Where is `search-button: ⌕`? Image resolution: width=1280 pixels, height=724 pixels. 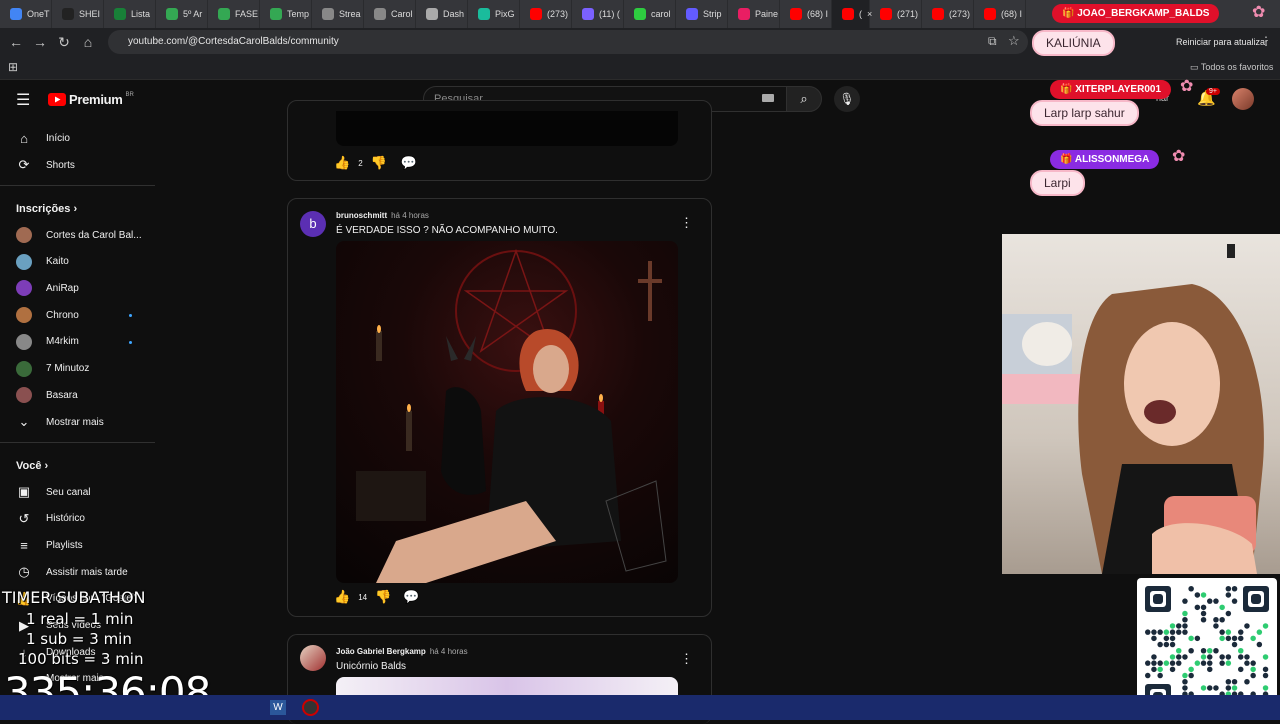 search-button: ⌕ is located at coordinates (804, 99).